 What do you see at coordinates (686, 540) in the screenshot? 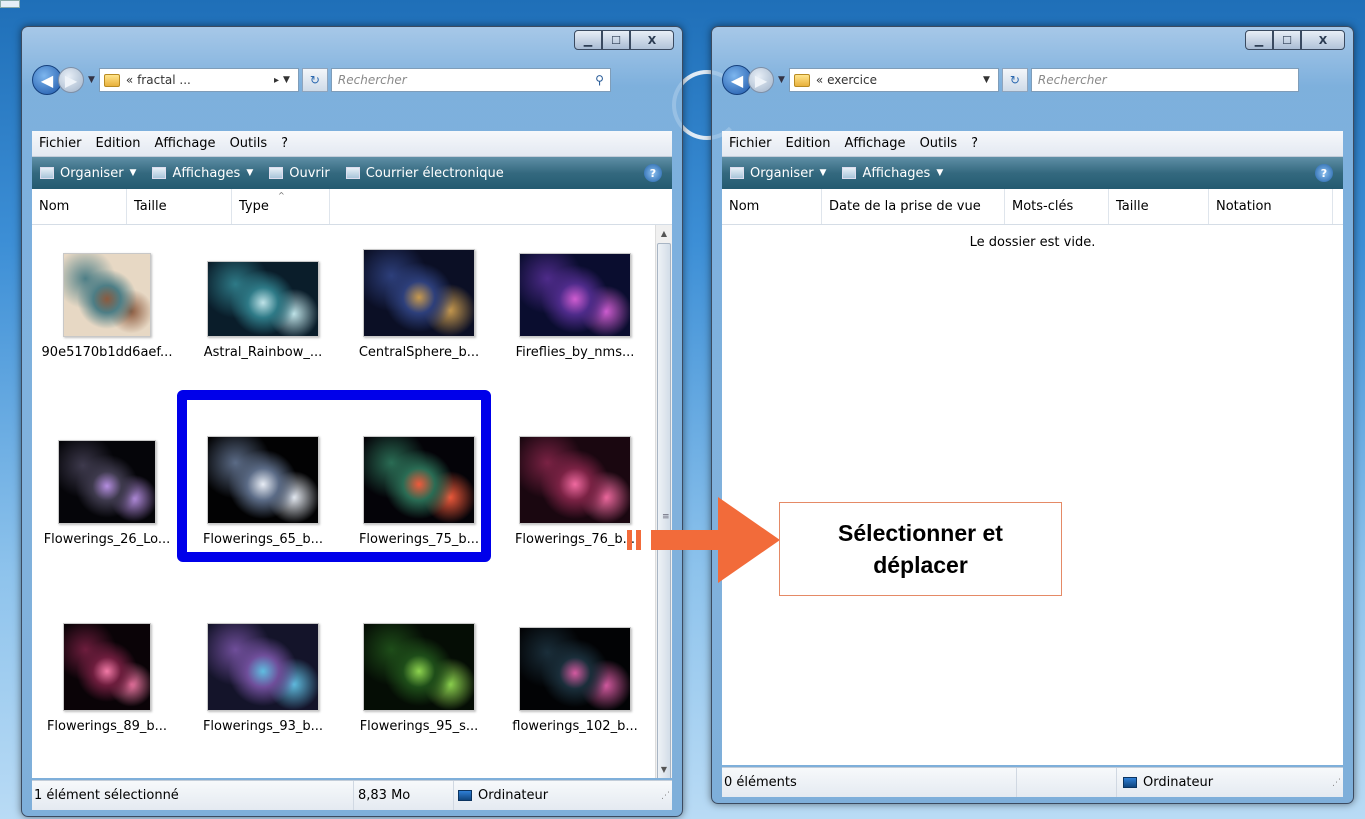
I see `move-arrow-shaft` at bounding box center [686, 540].